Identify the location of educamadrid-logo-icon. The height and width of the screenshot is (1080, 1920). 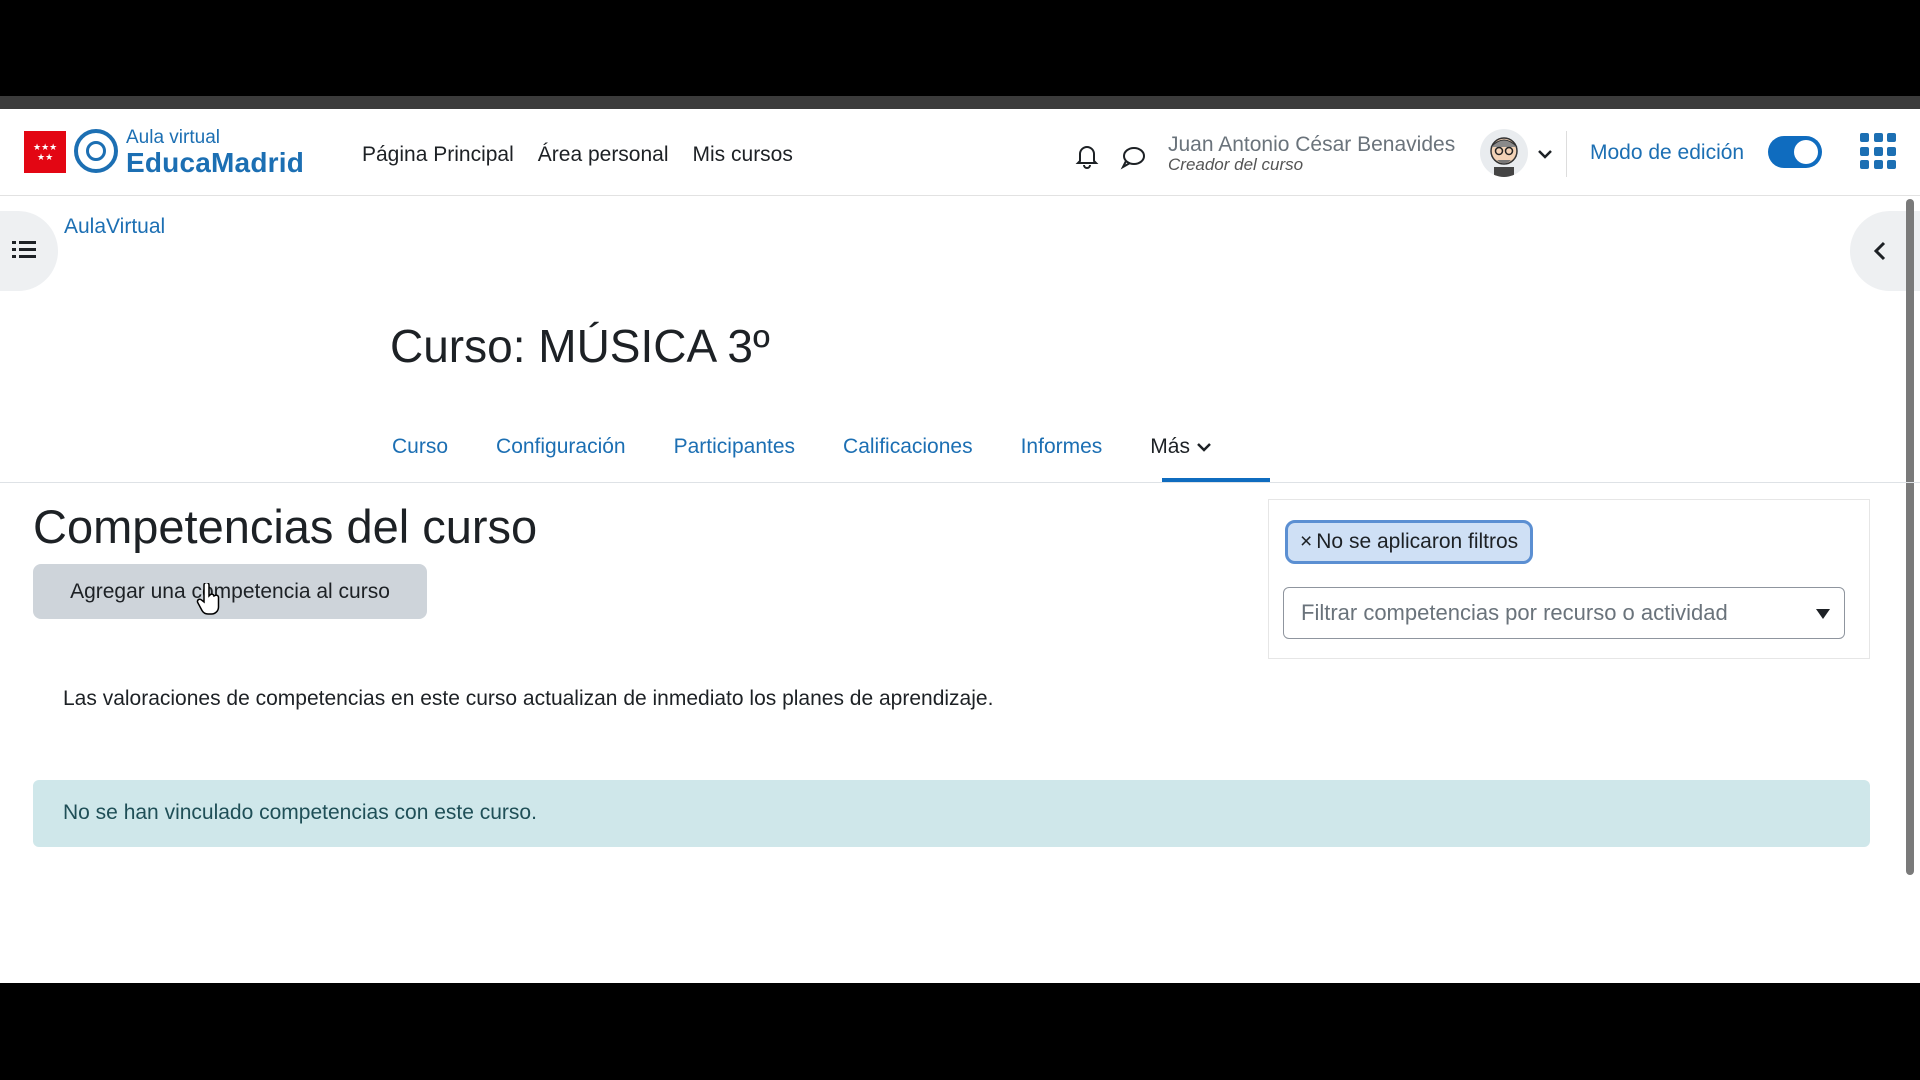
(96, 151).